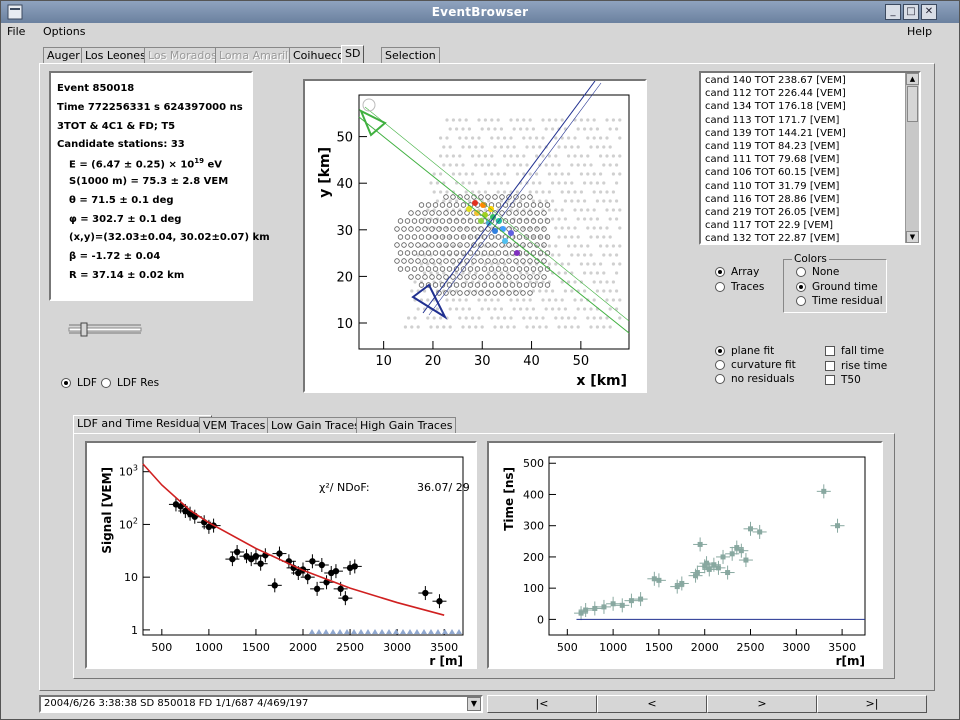  Describe the element at coordinates (772, 238) in the screenshot. I see `station-list-item: cand 132 TOT 22.87 [VEM]` at that location.